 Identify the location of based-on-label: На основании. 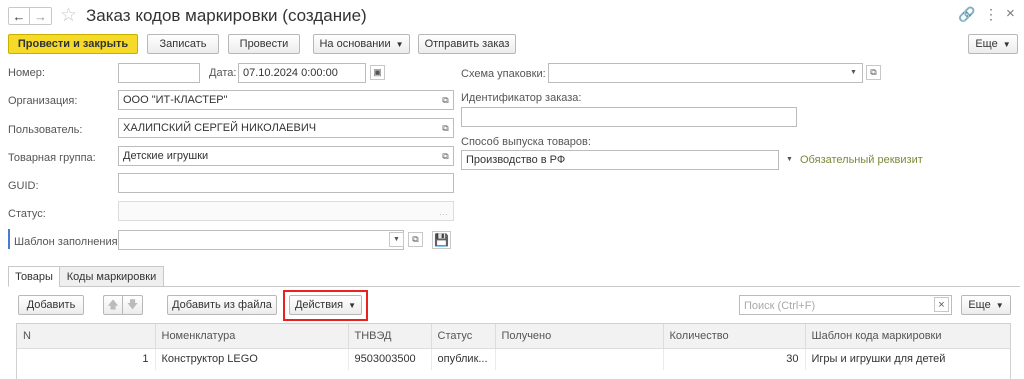
(355, 44).